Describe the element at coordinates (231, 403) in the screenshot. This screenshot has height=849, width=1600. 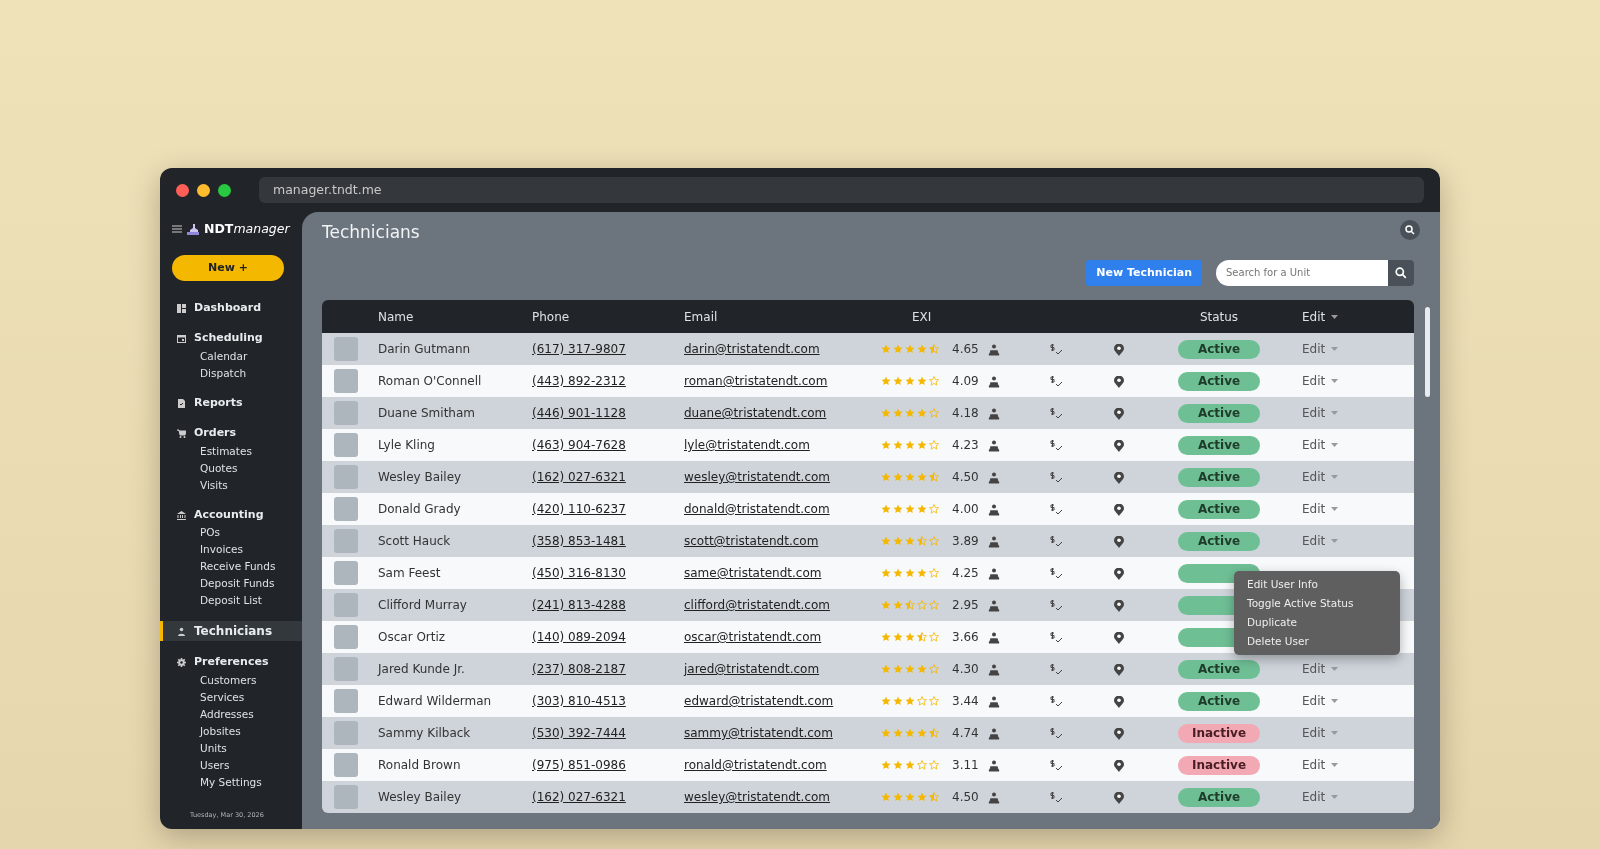
I see `sidebar-item: Reports` at that location.